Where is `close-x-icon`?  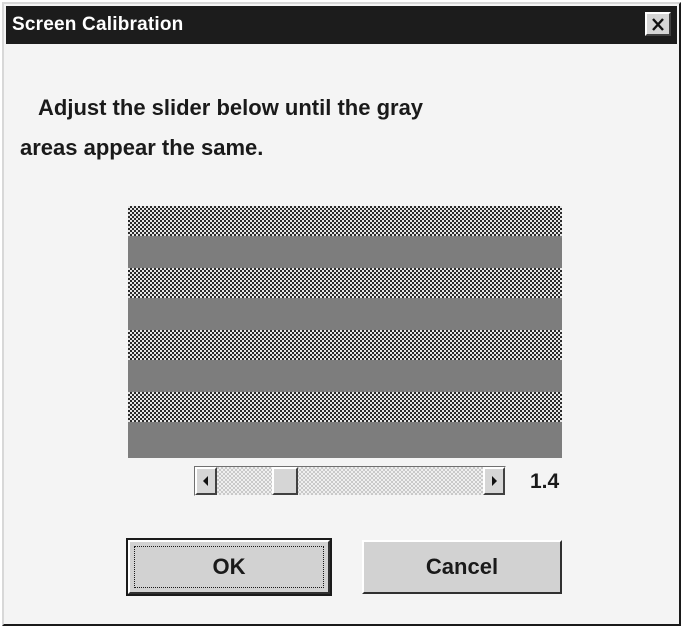
close-x-icon is located at coordinates (658, 24).